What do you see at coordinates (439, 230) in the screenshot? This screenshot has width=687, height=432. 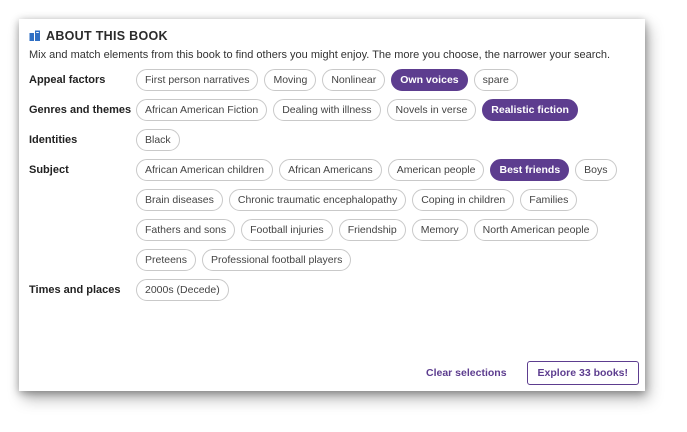 I see `filter-chip: Memory` at bounding box center [439, 230].